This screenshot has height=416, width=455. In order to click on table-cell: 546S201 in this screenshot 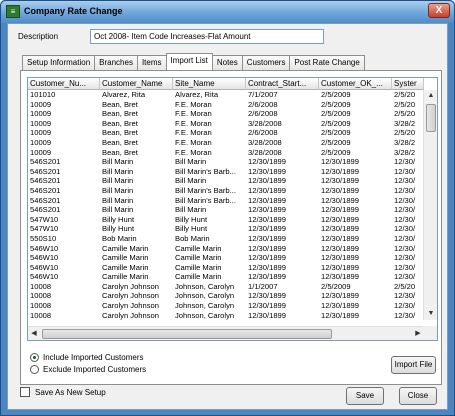, I will do `click(45, 181)`.